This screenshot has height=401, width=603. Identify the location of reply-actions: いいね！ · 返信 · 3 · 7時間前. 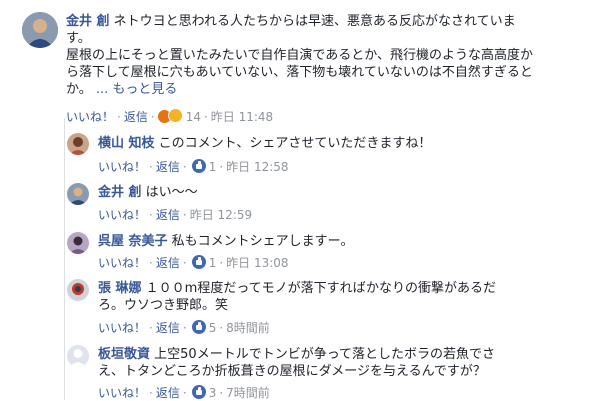
(184, 392).